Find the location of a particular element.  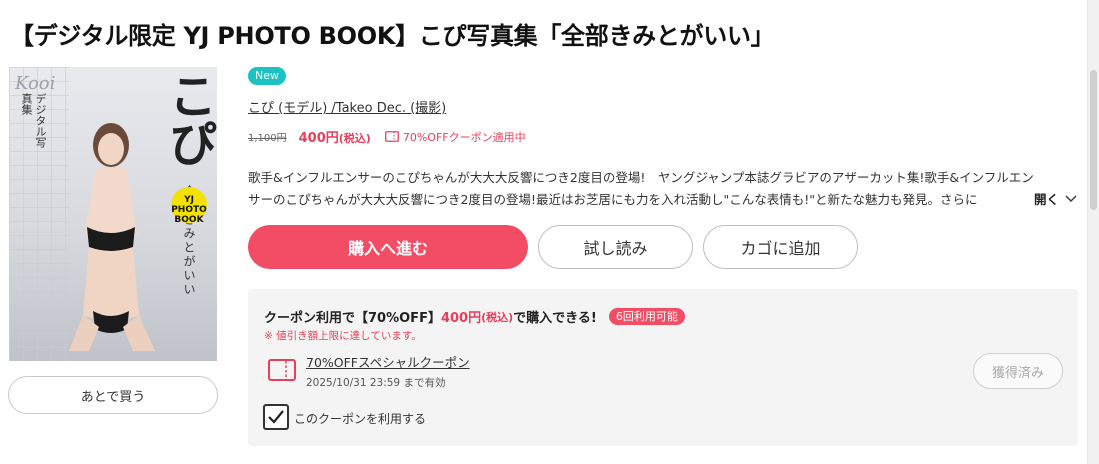

trial-read-button: 試し読み is located at coordinates (615, 247).